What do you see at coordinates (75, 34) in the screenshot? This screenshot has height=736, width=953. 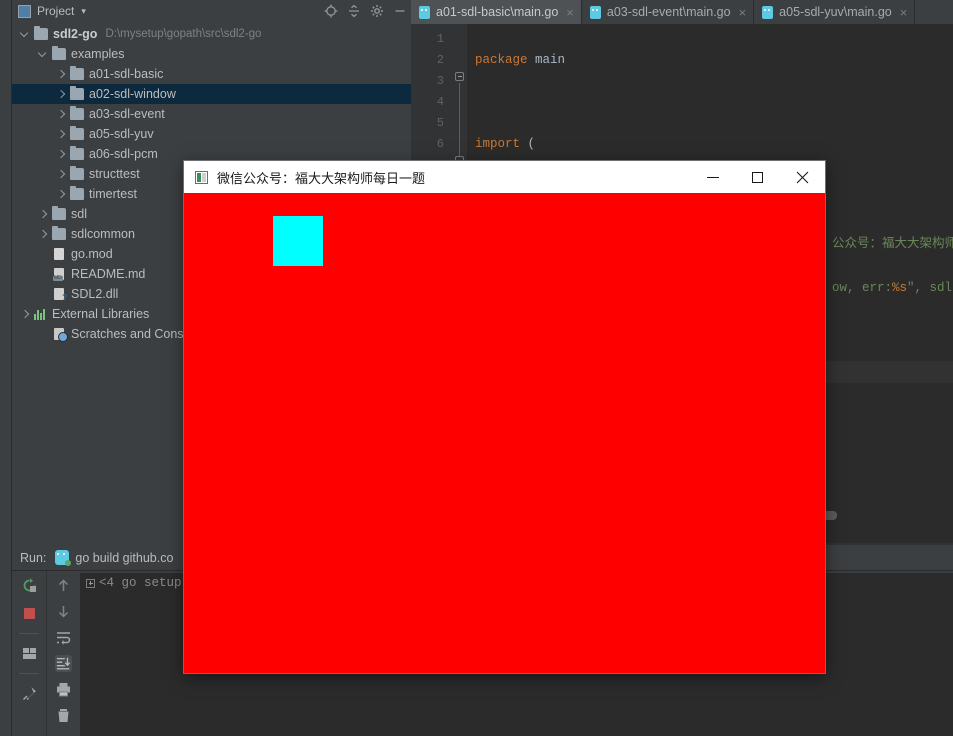 I see `tree-label: sdl2-go` at bounding box center [75, 34].